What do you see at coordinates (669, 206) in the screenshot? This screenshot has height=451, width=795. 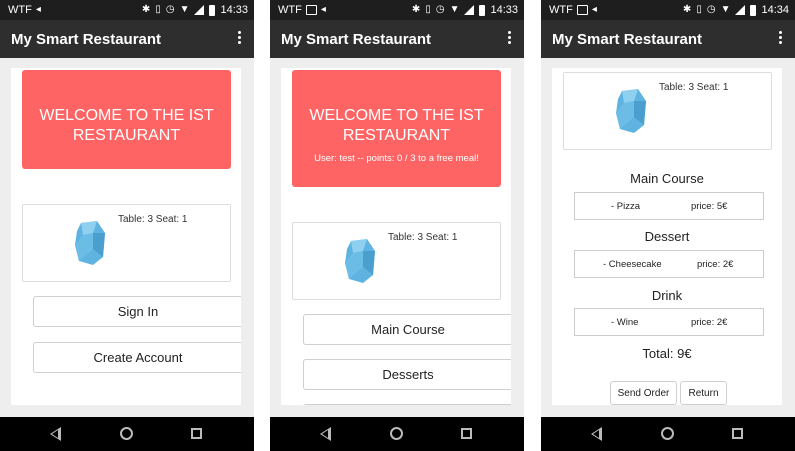 I see `order-item: - Pizza price: 5€` at bounding box center [669, 206].